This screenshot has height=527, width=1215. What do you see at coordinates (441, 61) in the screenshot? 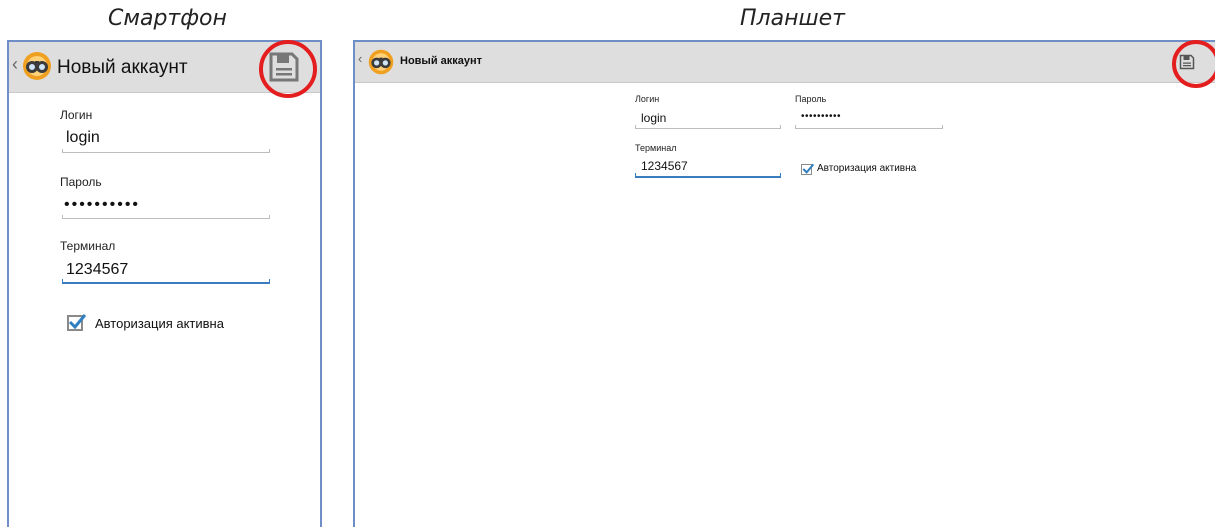
I see `tablet-title: Новый аккаунт` at bounding box center [441, 61].